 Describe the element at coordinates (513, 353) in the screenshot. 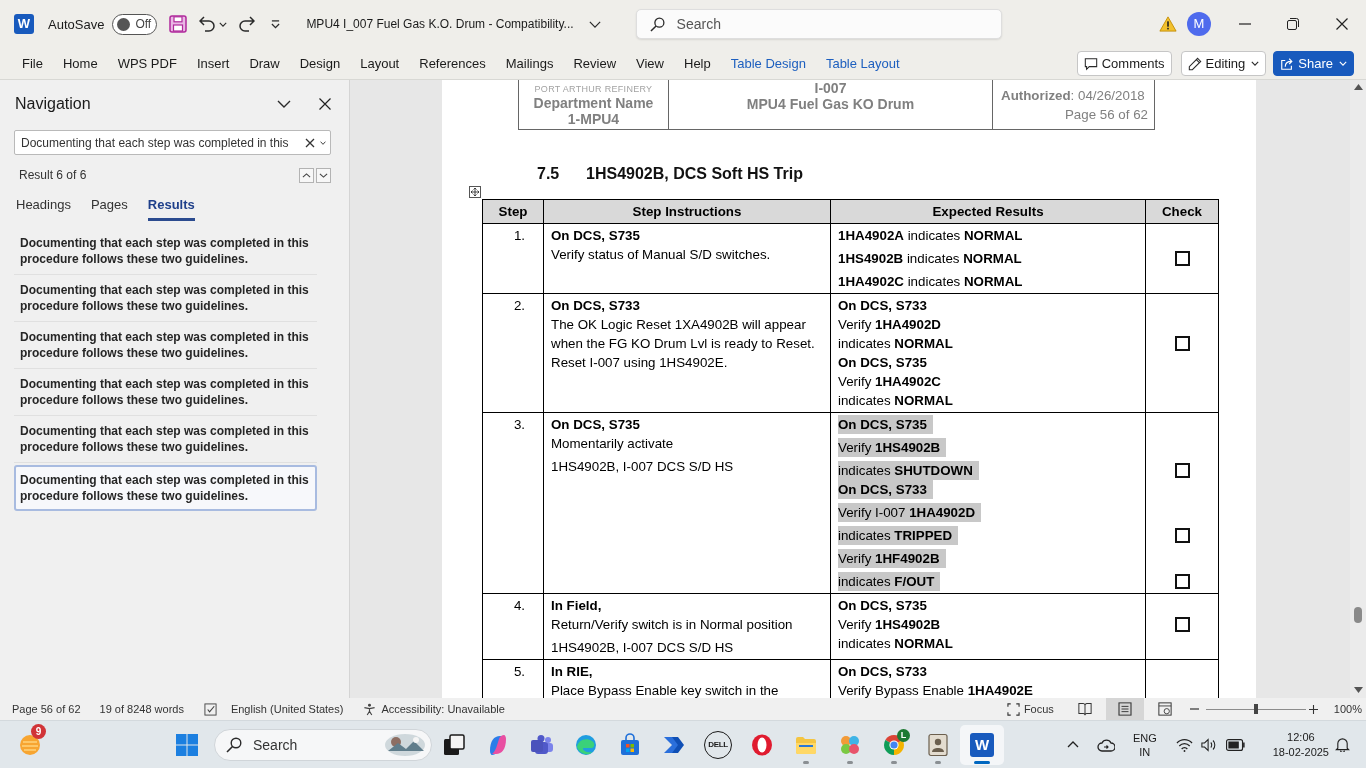

I see `table-cell: 2.` at that location.